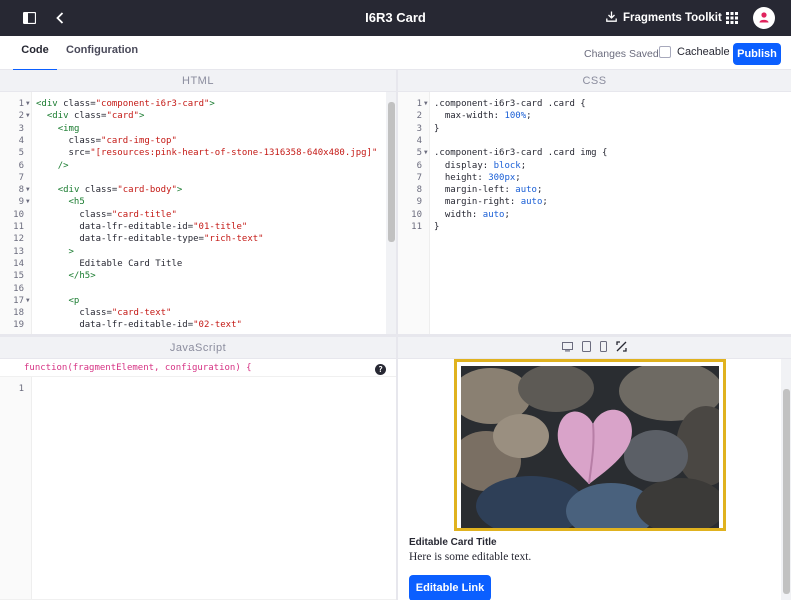 The width and height of the screenshot is (791, 600). I want to click on javascript-panel-header: JavaScript, so click(198, 348).